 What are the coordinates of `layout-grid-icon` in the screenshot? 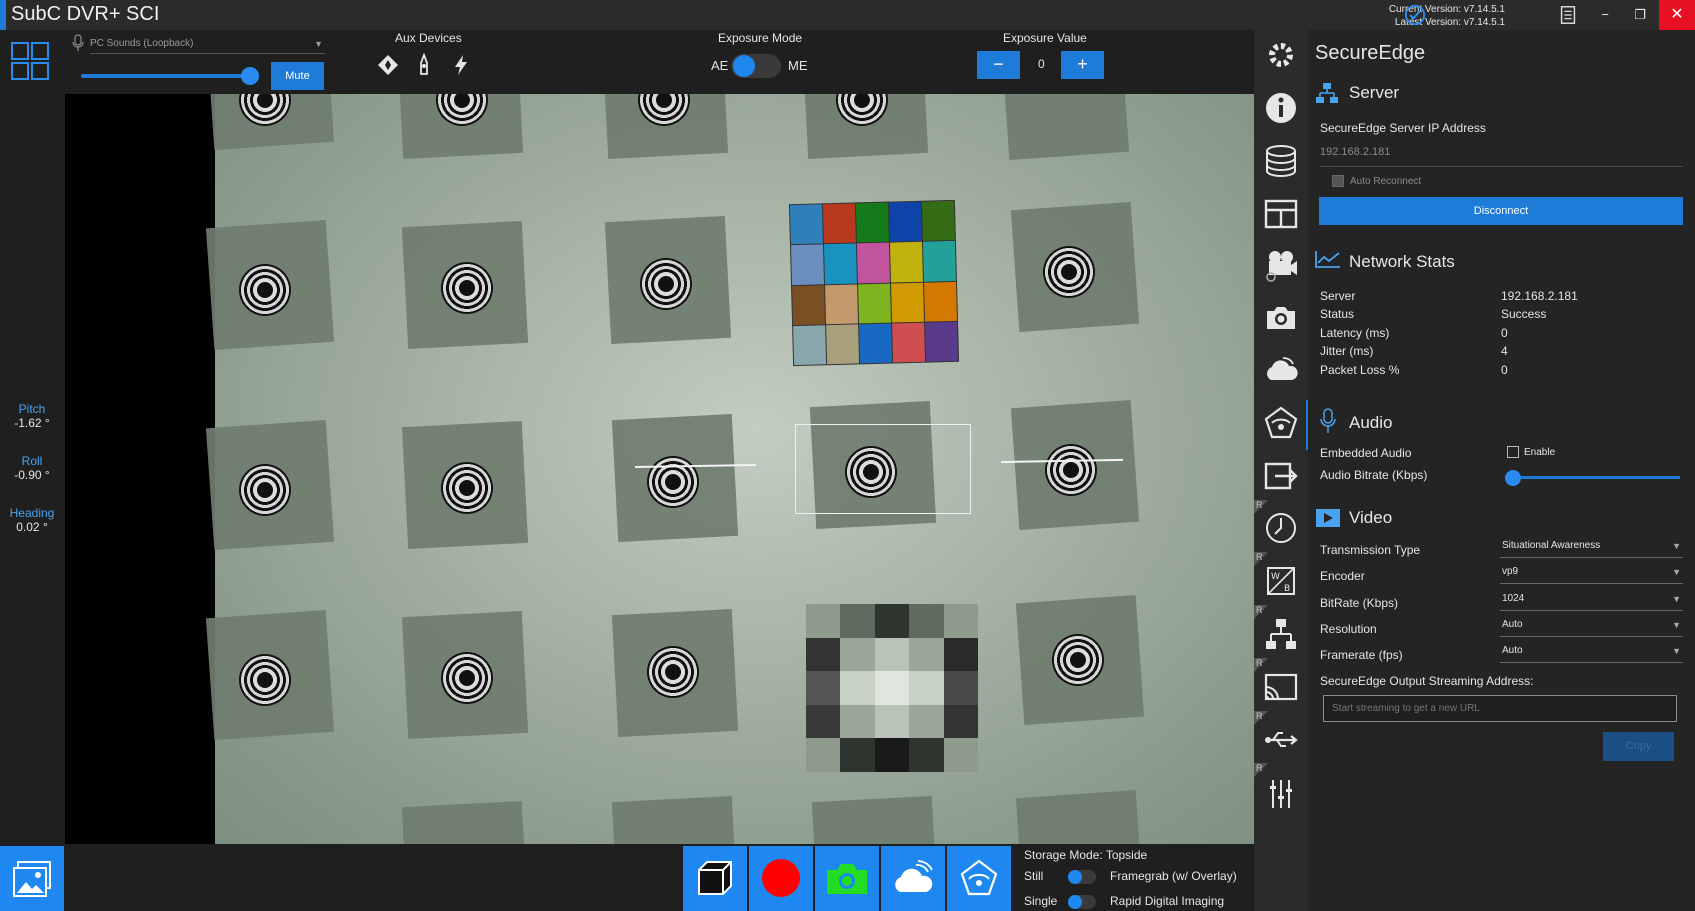 It's located at (30, 61).